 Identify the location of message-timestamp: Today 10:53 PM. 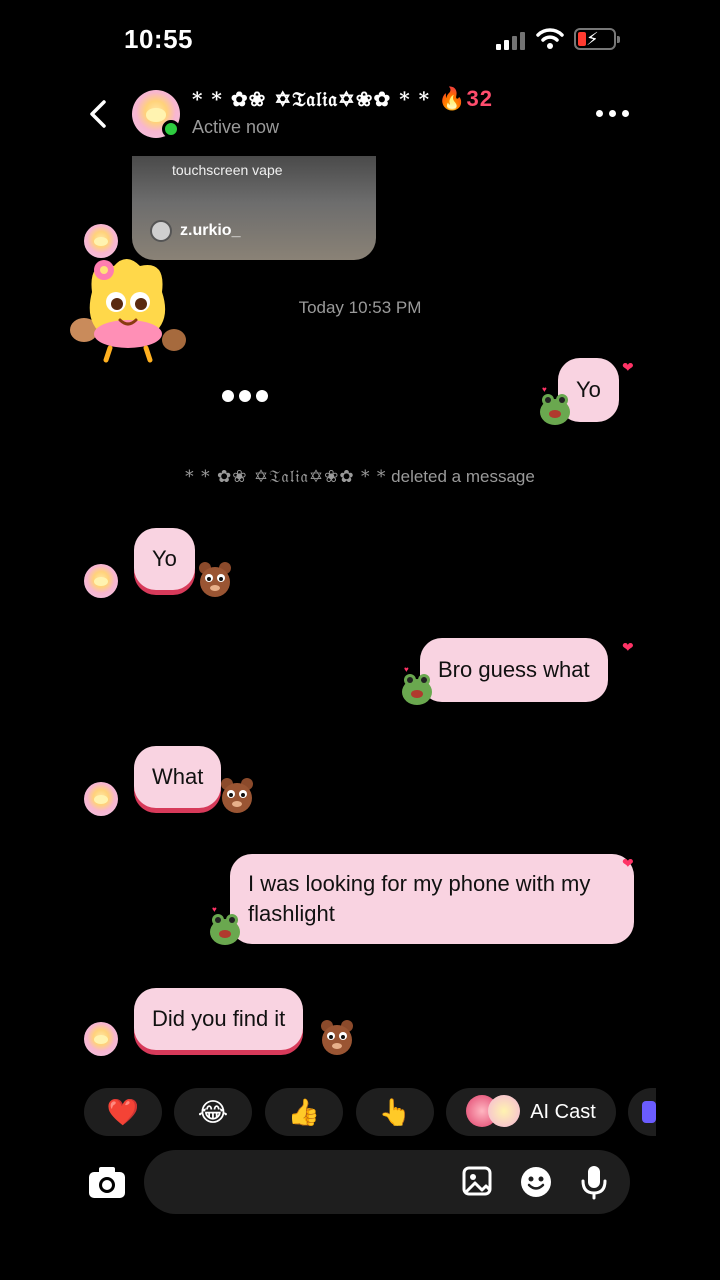
(360, 307).